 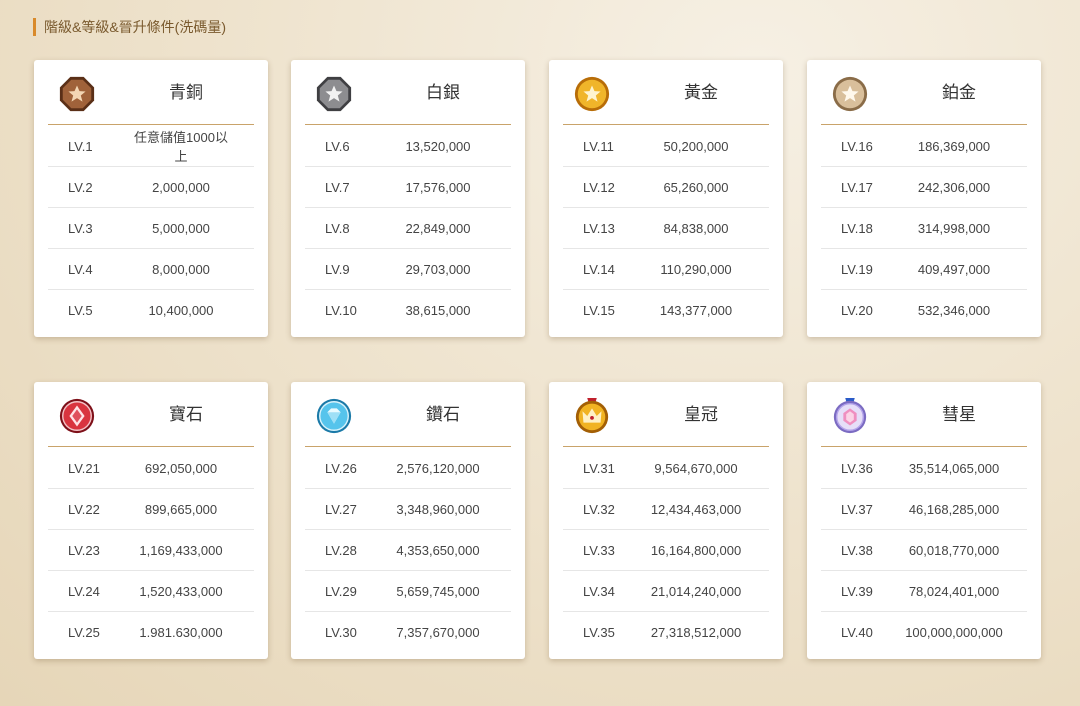 What do you see at coordinates (408, 509) in the screenshot?
I see `level-row: LV.27 3,348,960,000` at bounding box center [408, 509].